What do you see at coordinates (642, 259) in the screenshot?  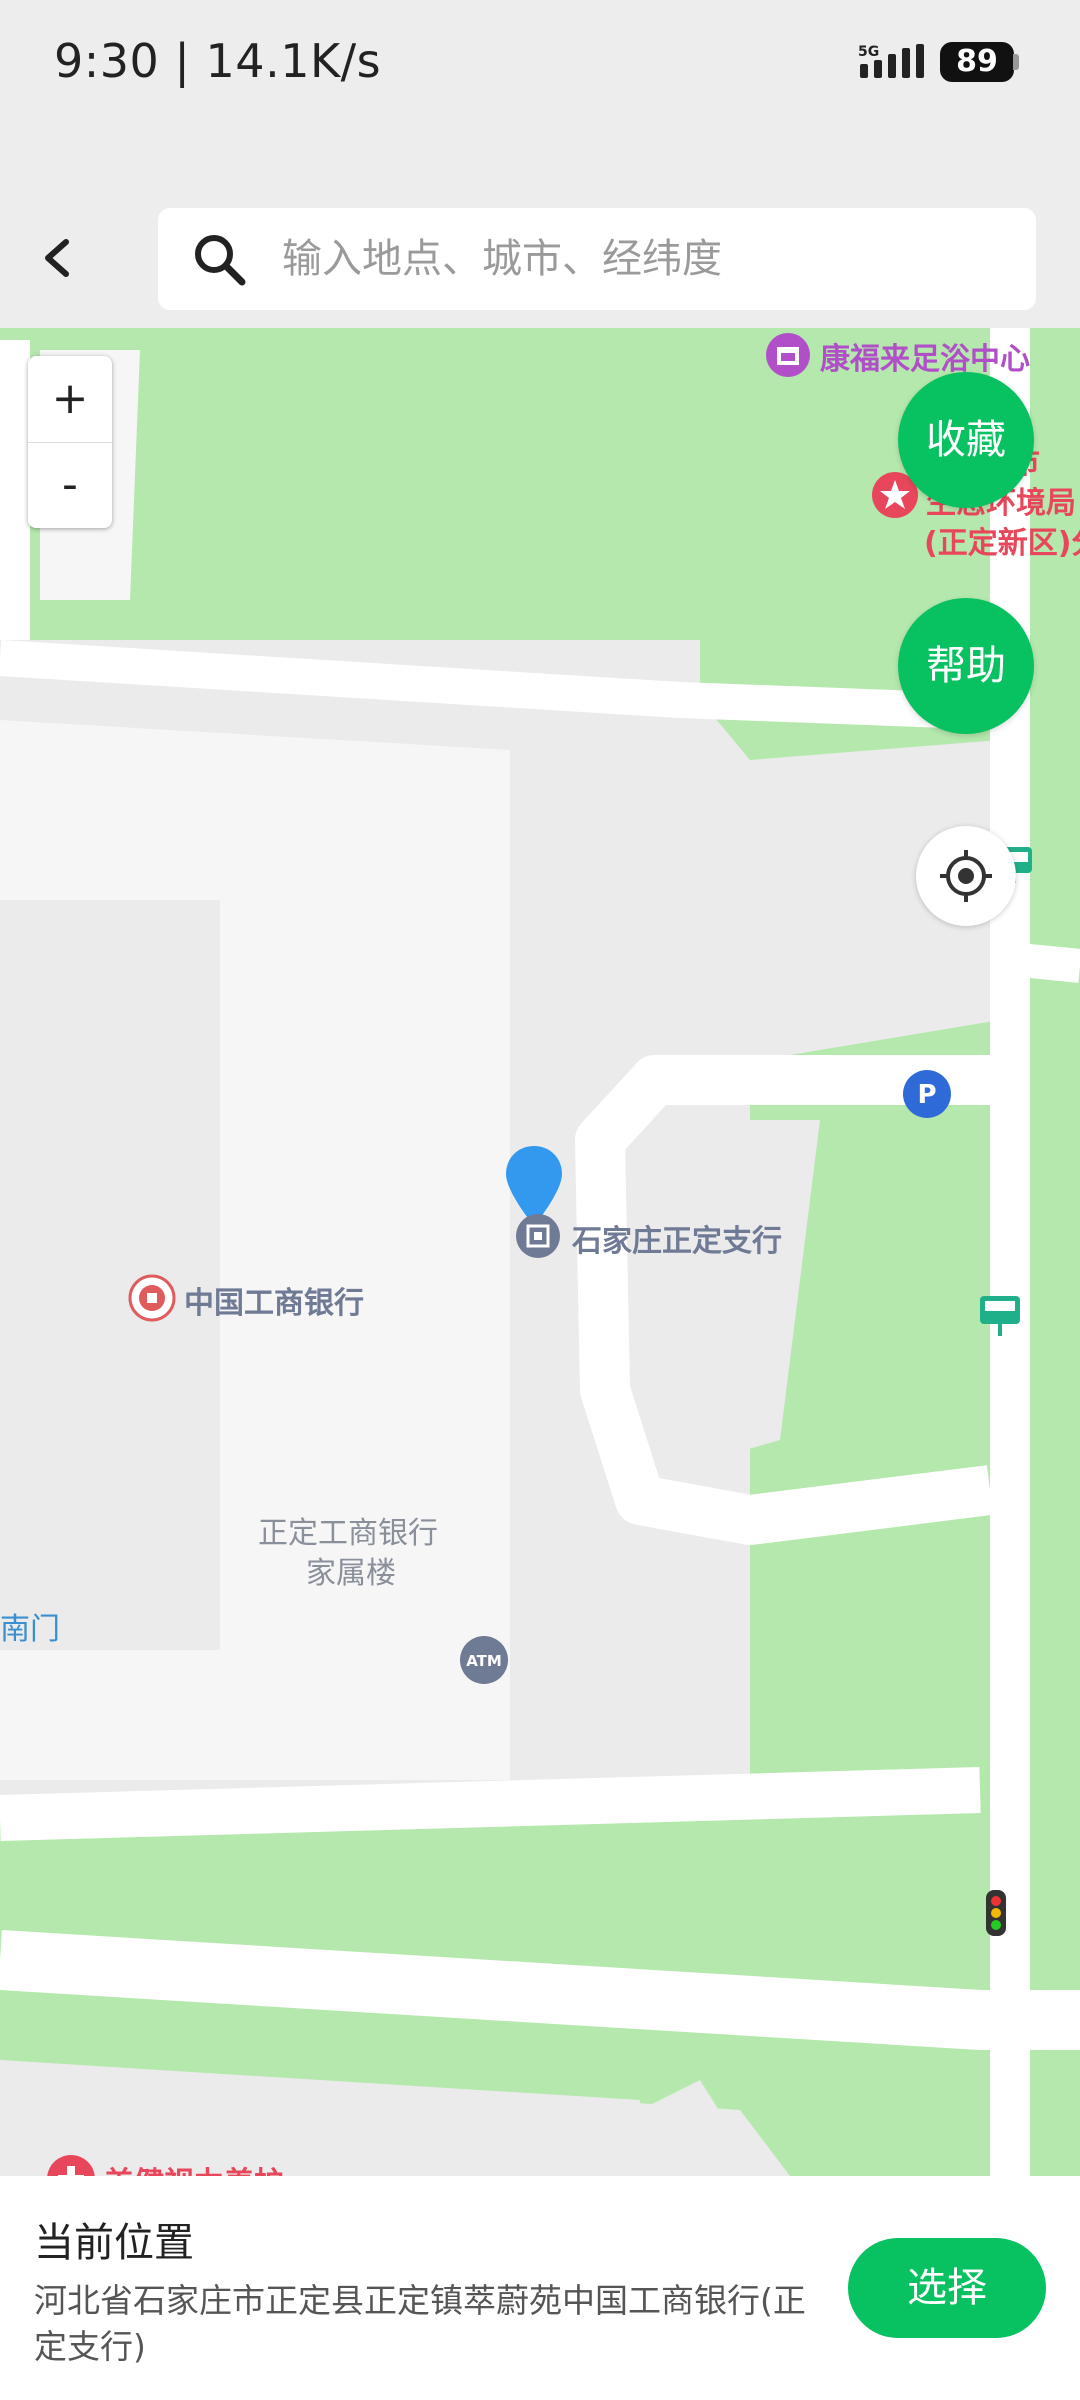 I see `search-input` at bounding box center [642, 259].